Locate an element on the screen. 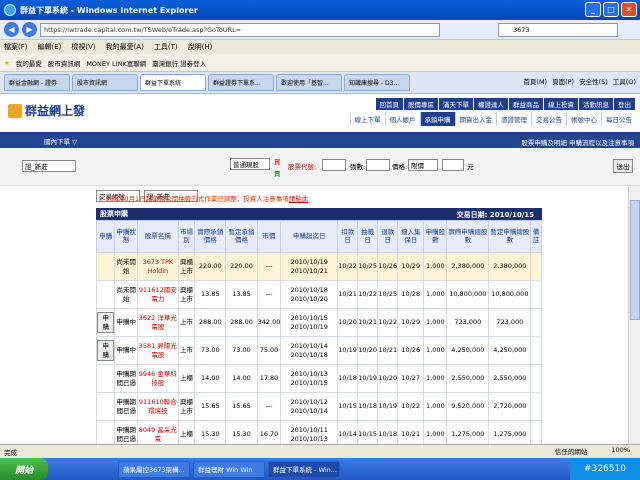 This screenshot has height=480, width=640. main-menu-item: 期貨出入金 is located at coordinates (475, 119).